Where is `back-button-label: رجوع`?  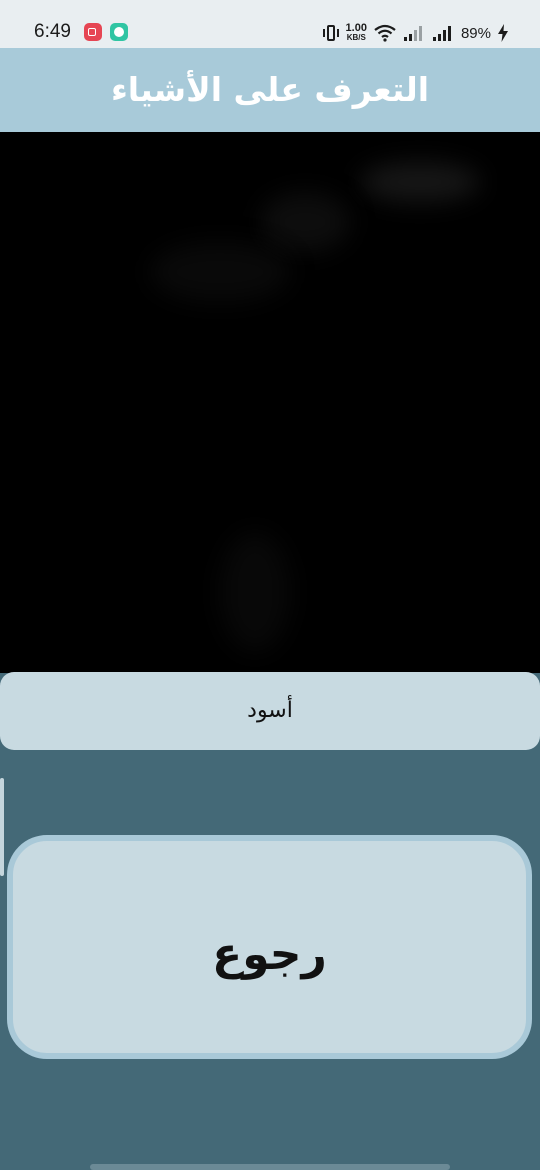
back-button-label: رجوع is located at coordinates (269, 954).